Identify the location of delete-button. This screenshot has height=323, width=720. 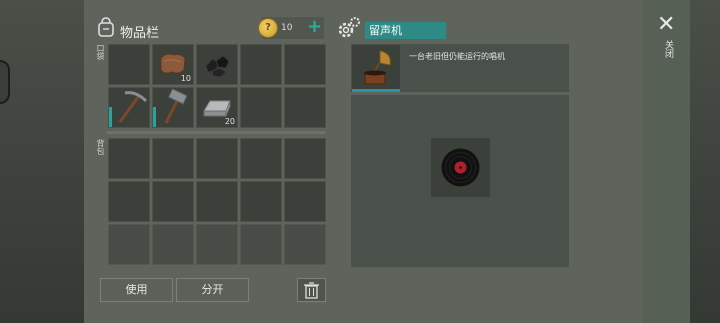
(311, 290).